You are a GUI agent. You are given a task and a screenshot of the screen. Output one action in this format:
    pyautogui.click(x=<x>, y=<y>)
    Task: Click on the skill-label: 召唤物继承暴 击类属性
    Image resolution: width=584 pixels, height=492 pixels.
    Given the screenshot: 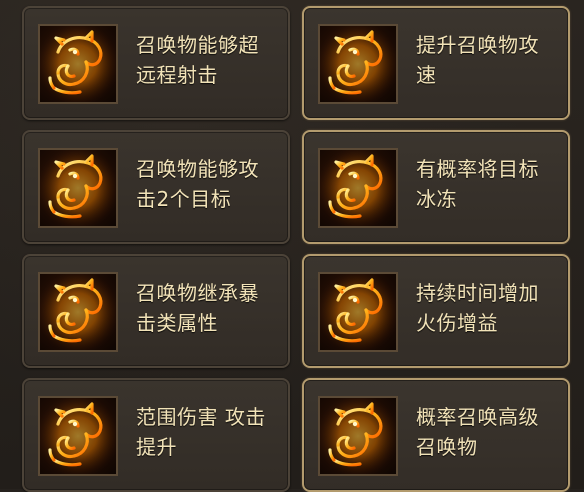 What is the action you would take?
    pyautogui.click(x=211, y=308)
    